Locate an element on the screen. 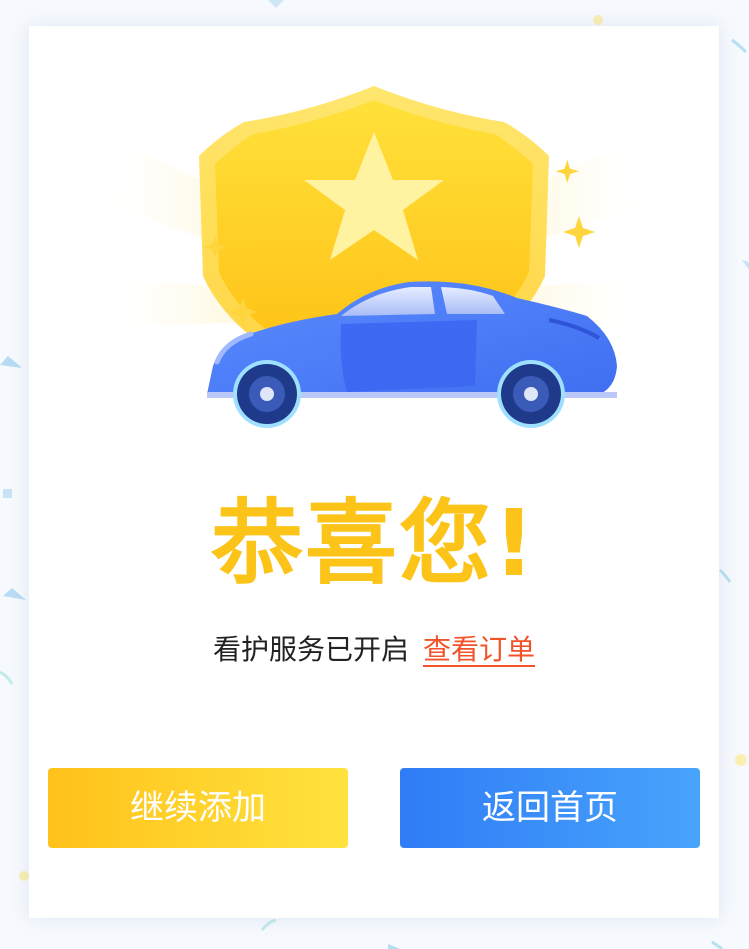 The image size is (749, 949). back-home-button: 返回首页 is located at coordinates (550, 808).